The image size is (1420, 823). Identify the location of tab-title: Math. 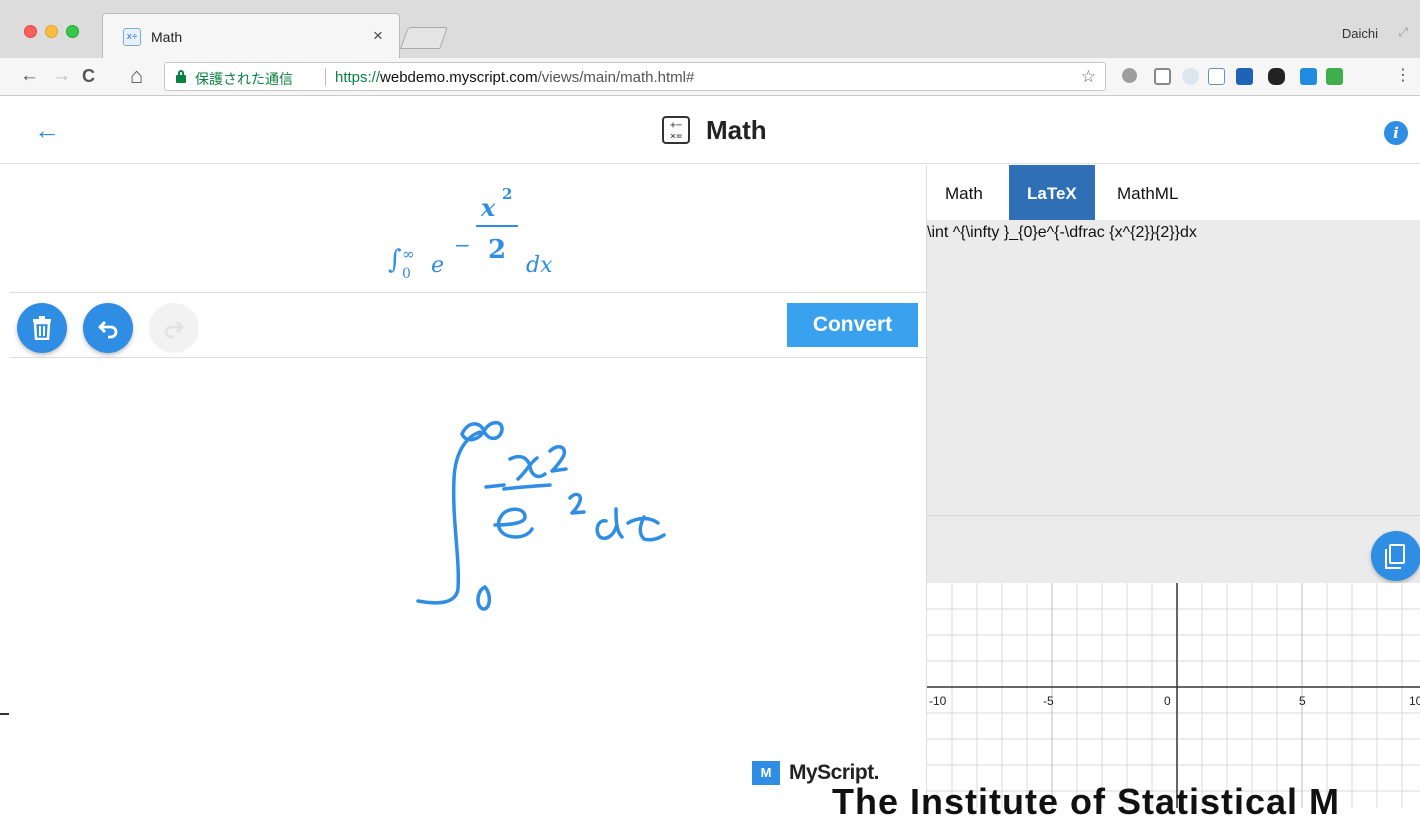
(167, 37).